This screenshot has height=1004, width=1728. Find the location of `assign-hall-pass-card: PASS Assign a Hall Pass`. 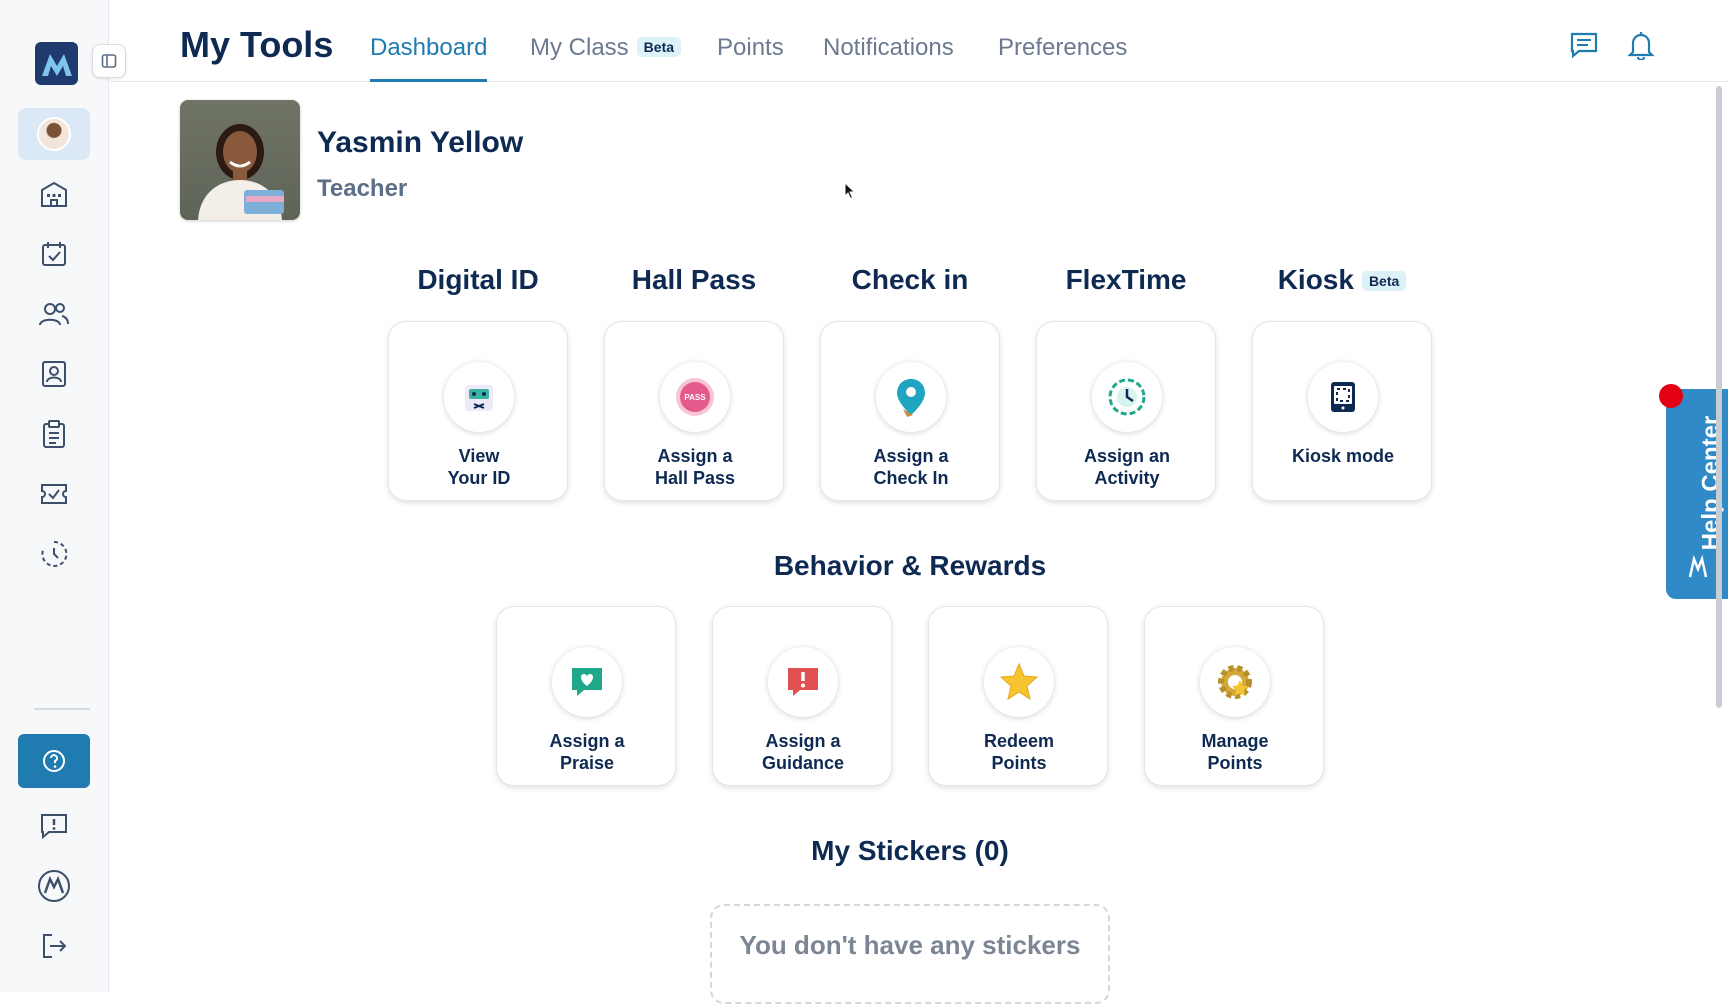

assign-hall-pass-card: PASS Assign a Hall Pass is located at coordinates (694, 411).